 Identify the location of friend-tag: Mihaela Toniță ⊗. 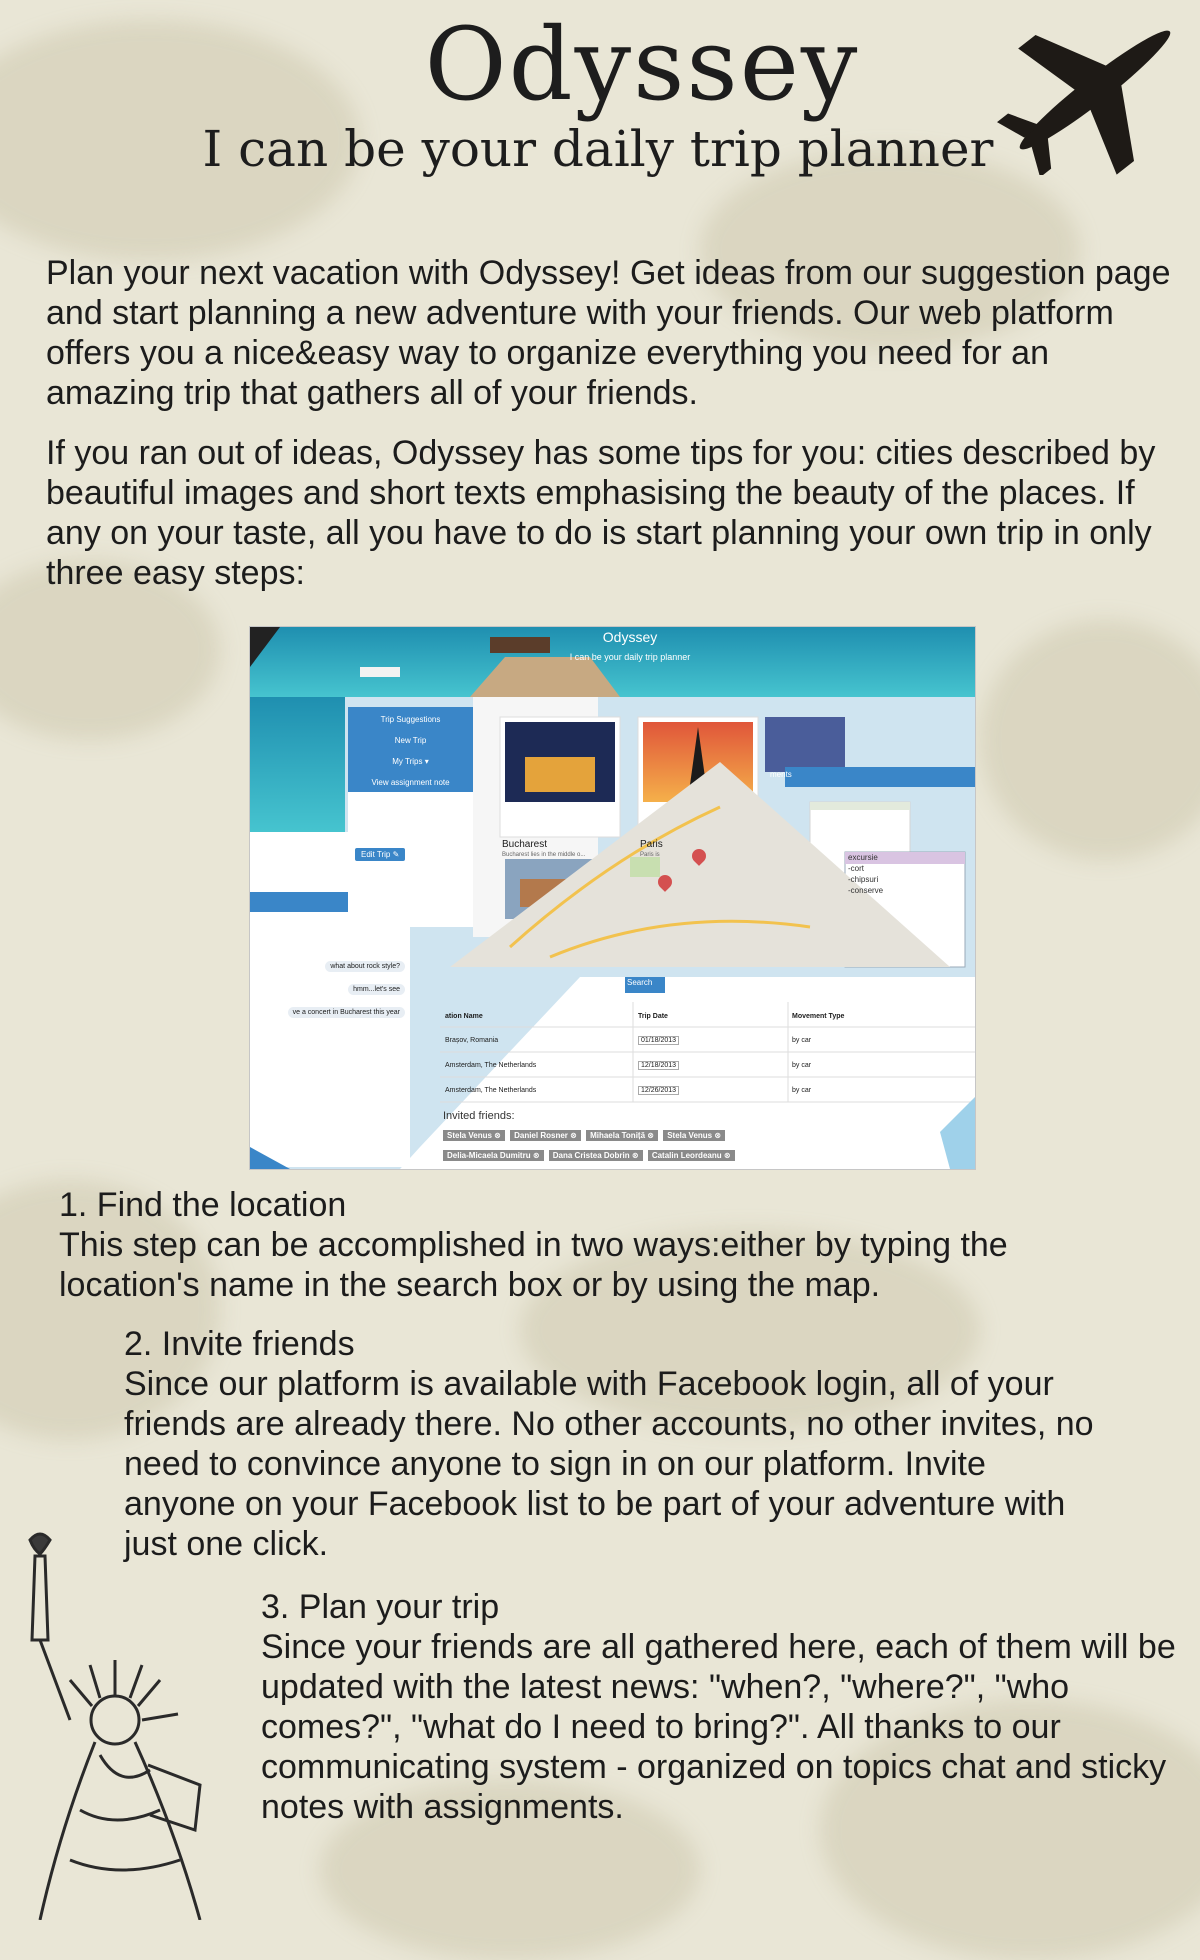
(622, 1135).